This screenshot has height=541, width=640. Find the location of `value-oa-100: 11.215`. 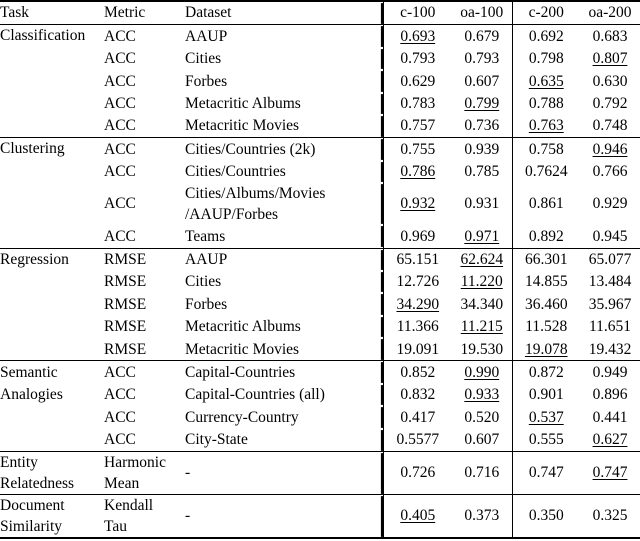

value-oa-100: 11.215 is located at coordinates (481, 327).